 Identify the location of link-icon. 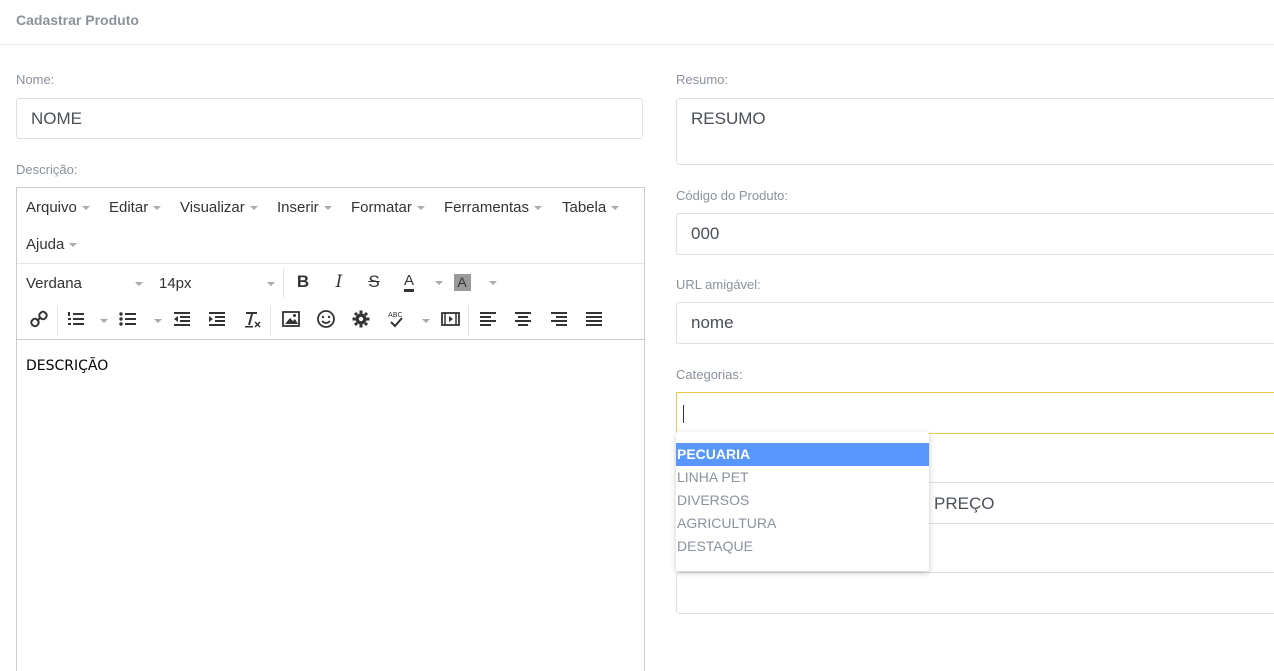
(39, 319).